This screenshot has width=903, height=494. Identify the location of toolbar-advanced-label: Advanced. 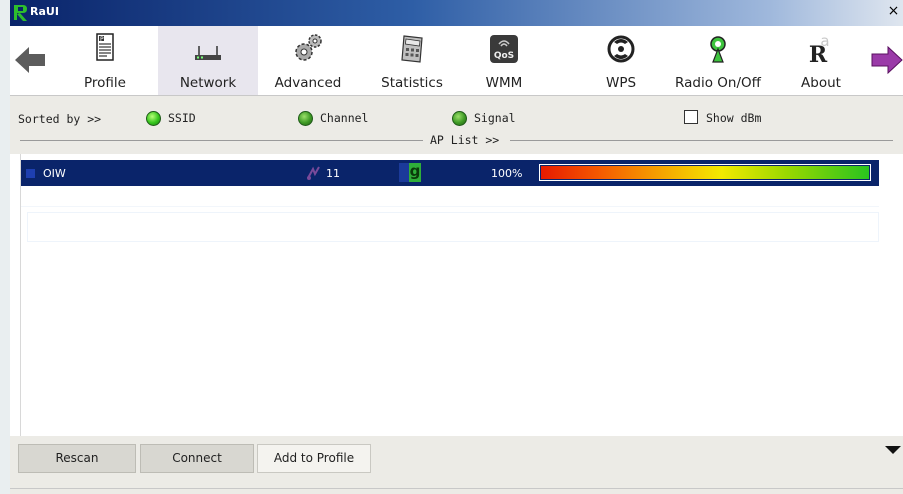
(308, 83).